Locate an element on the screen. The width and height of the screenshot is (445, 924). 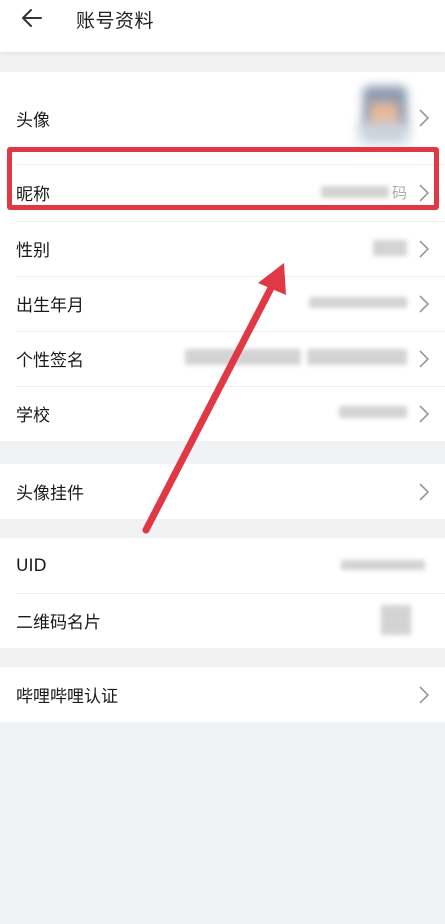
certification-group: 哔哩哔哩认证 is located at coordinates (222, 694).